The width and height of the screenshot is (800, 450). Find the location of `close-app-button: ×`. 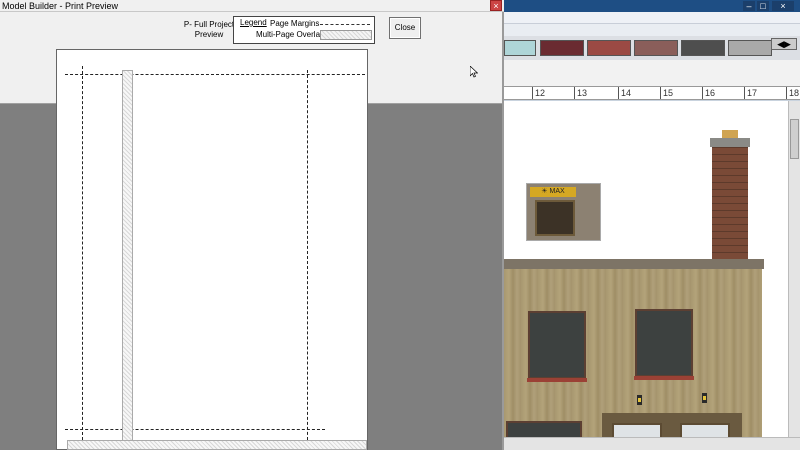

close-app-button: × is located at coordinates (783, 6).